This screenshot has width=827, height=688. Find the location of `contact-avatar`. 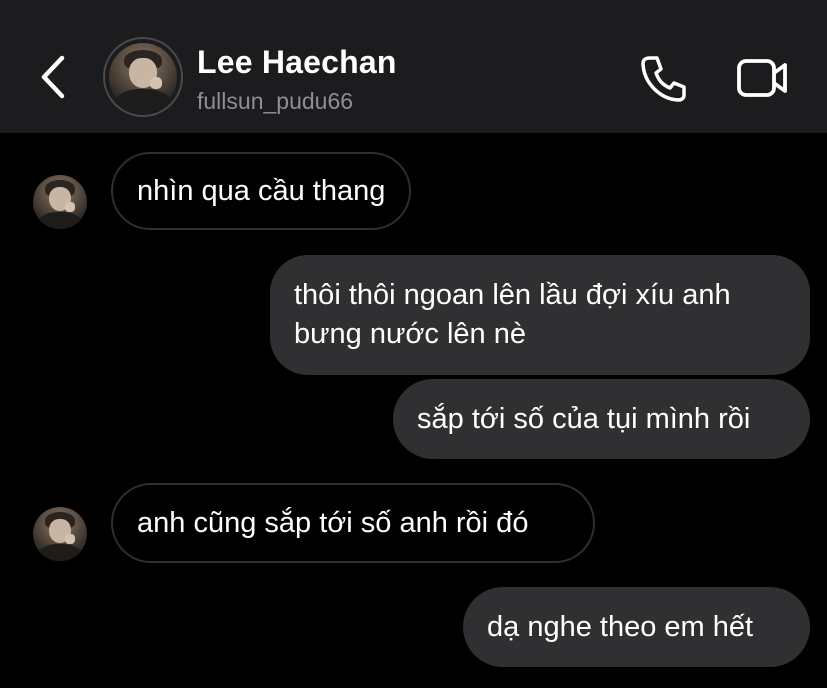

contact-avatar is located at coordinates (143, 77).